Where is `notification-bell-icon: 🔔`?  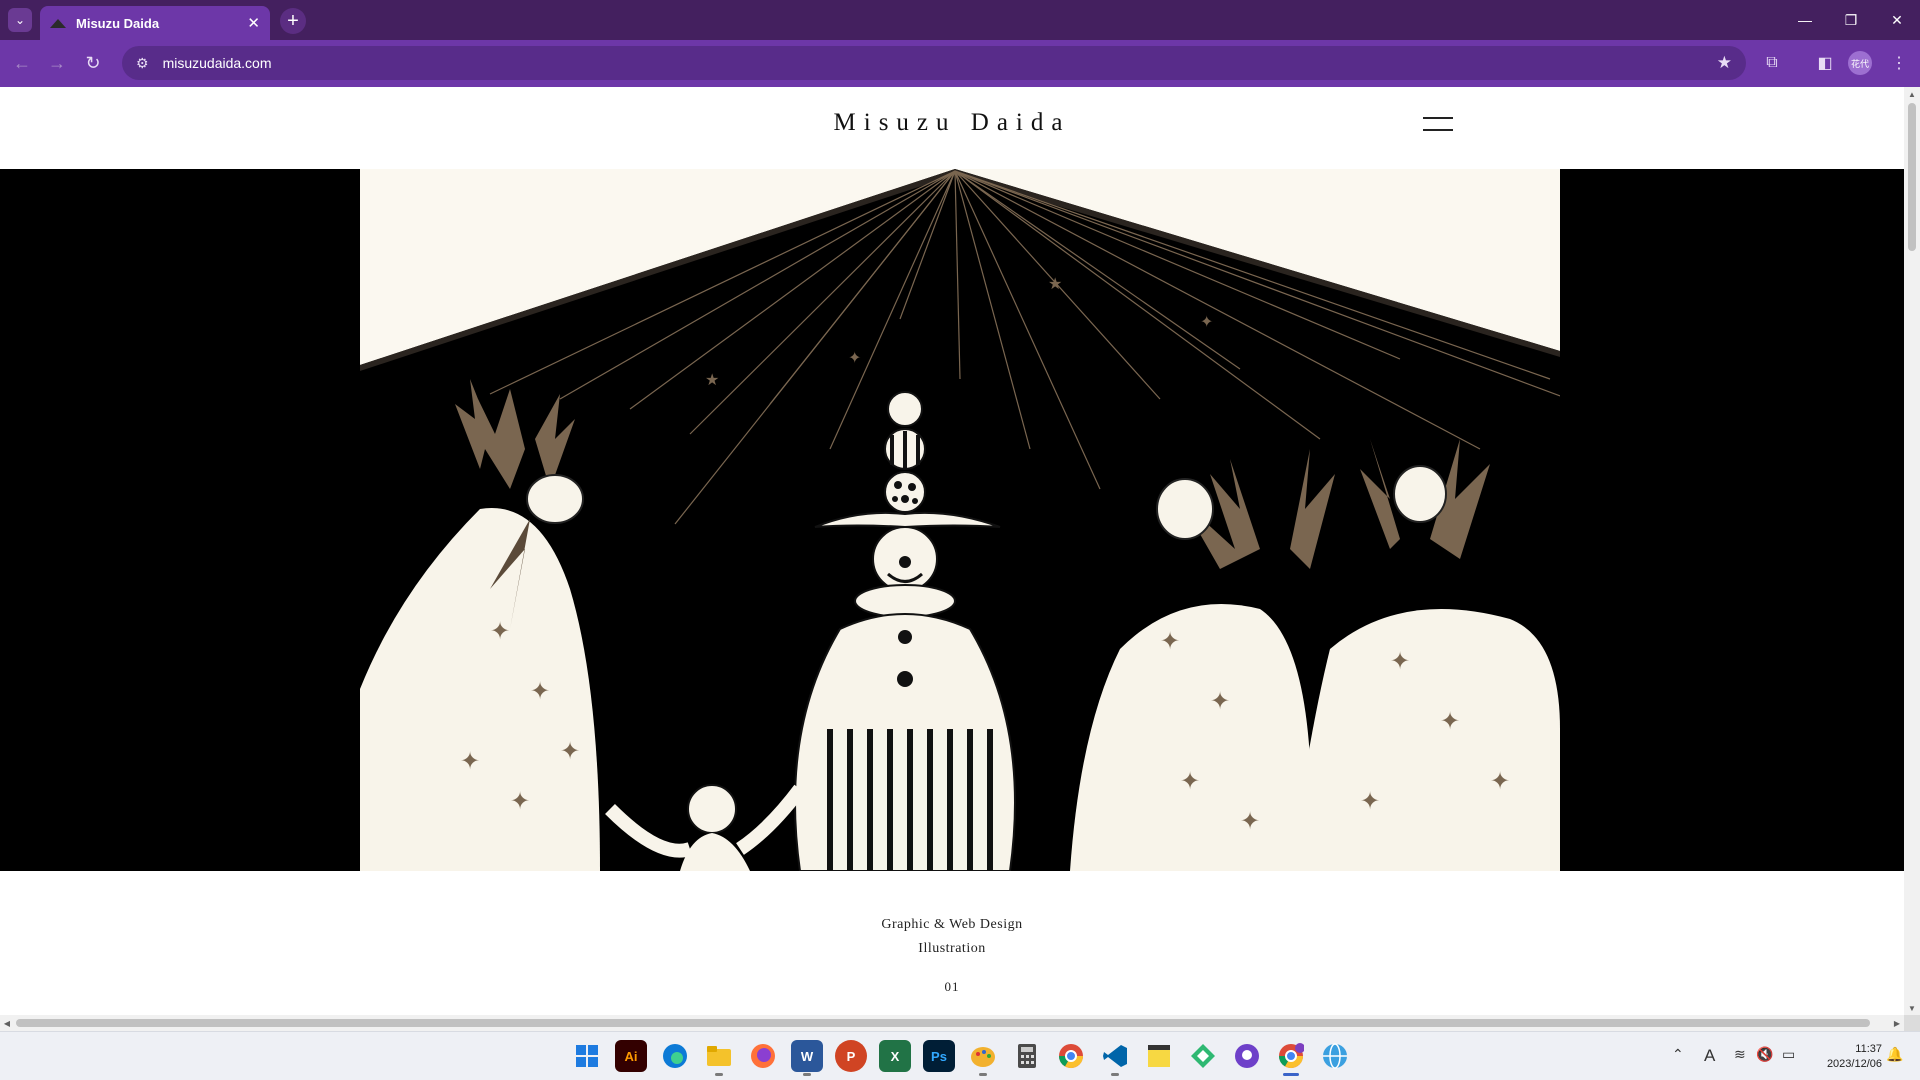
notification-bell-icon: 🔔 is located at coordinates (1894, 1054).